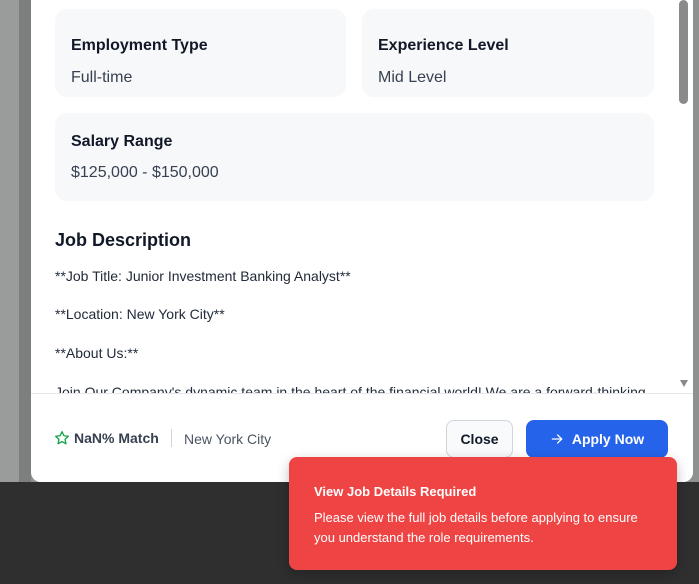 This screenshot has height=584, width=699. Describe the element at coordinates (139, 45) in the screenshot. I see `employment-type-label: Employment Type` at that location.